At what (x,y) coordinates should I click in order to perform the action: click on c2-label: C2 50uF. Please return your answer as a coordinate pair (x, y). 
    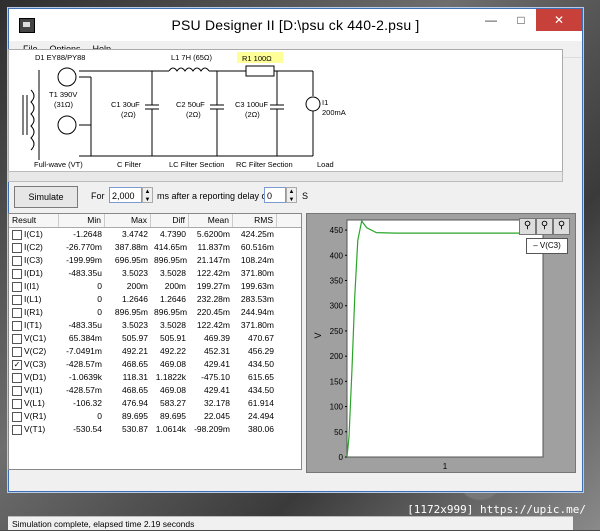
    Looking at the image, I should click on (190, 104).